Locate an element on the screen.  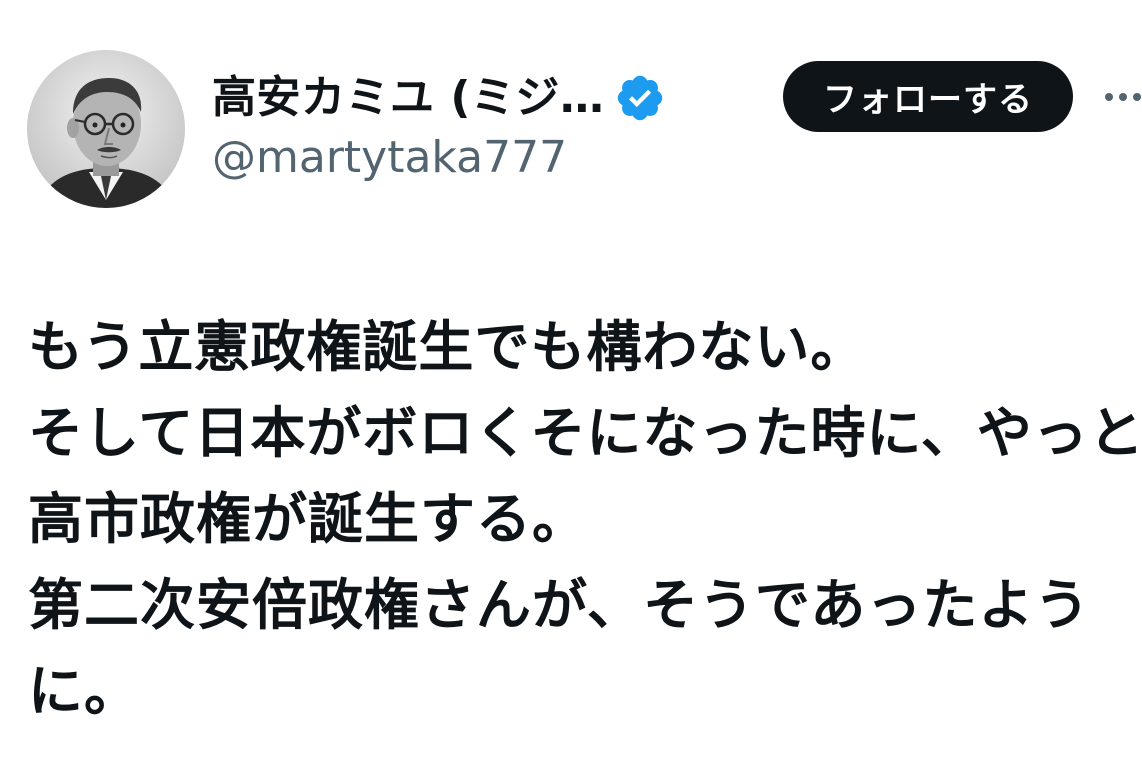
verified-badge-icon is located at coordinates (640, 98).